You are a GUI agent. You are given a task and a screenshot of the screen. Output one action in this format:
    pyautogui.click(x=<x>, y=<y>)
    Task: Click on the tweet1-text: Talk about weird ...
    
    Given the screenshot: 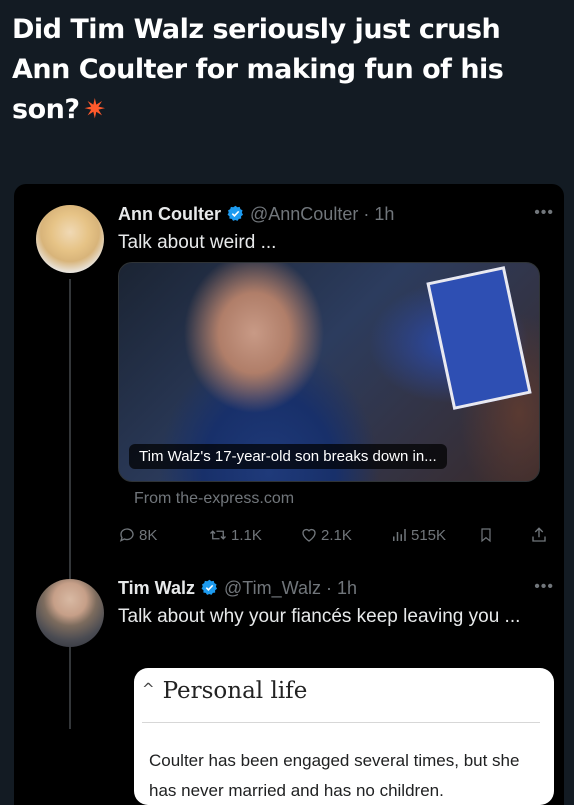 What is the action you would take?
    pyautogui.click(x=197, y=242)
    